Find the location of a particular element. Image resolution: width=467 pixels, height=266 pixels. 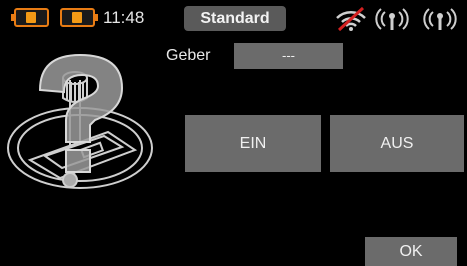

clock-time: 11:48 is located at coordinates (124, 17).